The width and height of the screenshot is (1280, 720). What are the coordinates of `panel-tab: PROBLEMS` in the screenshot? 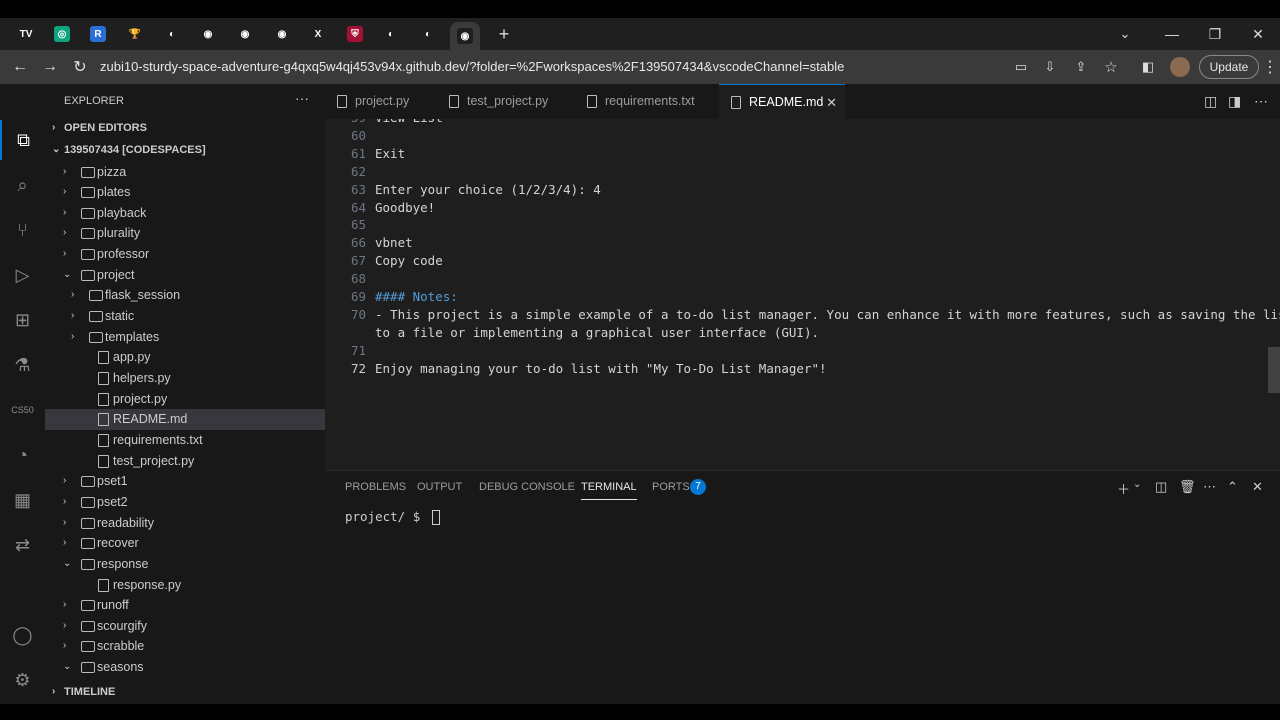 It's located at (375, 487).